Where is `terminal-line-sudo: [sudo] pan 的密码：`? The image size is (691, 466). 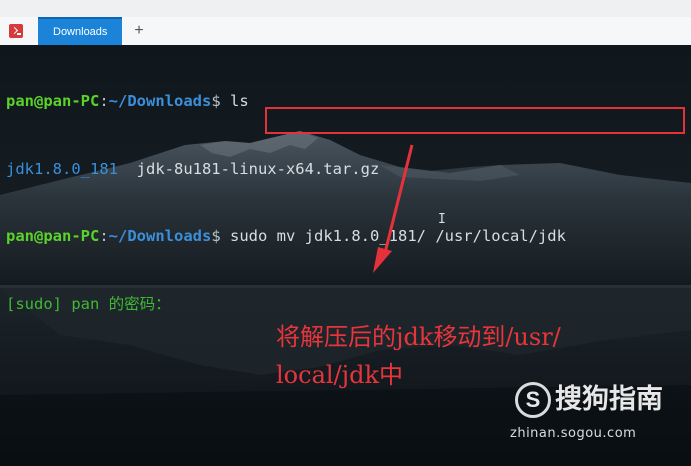
terminal-line-sudo: [sudo] pan 的密码： is located at coordinates (348, 304).